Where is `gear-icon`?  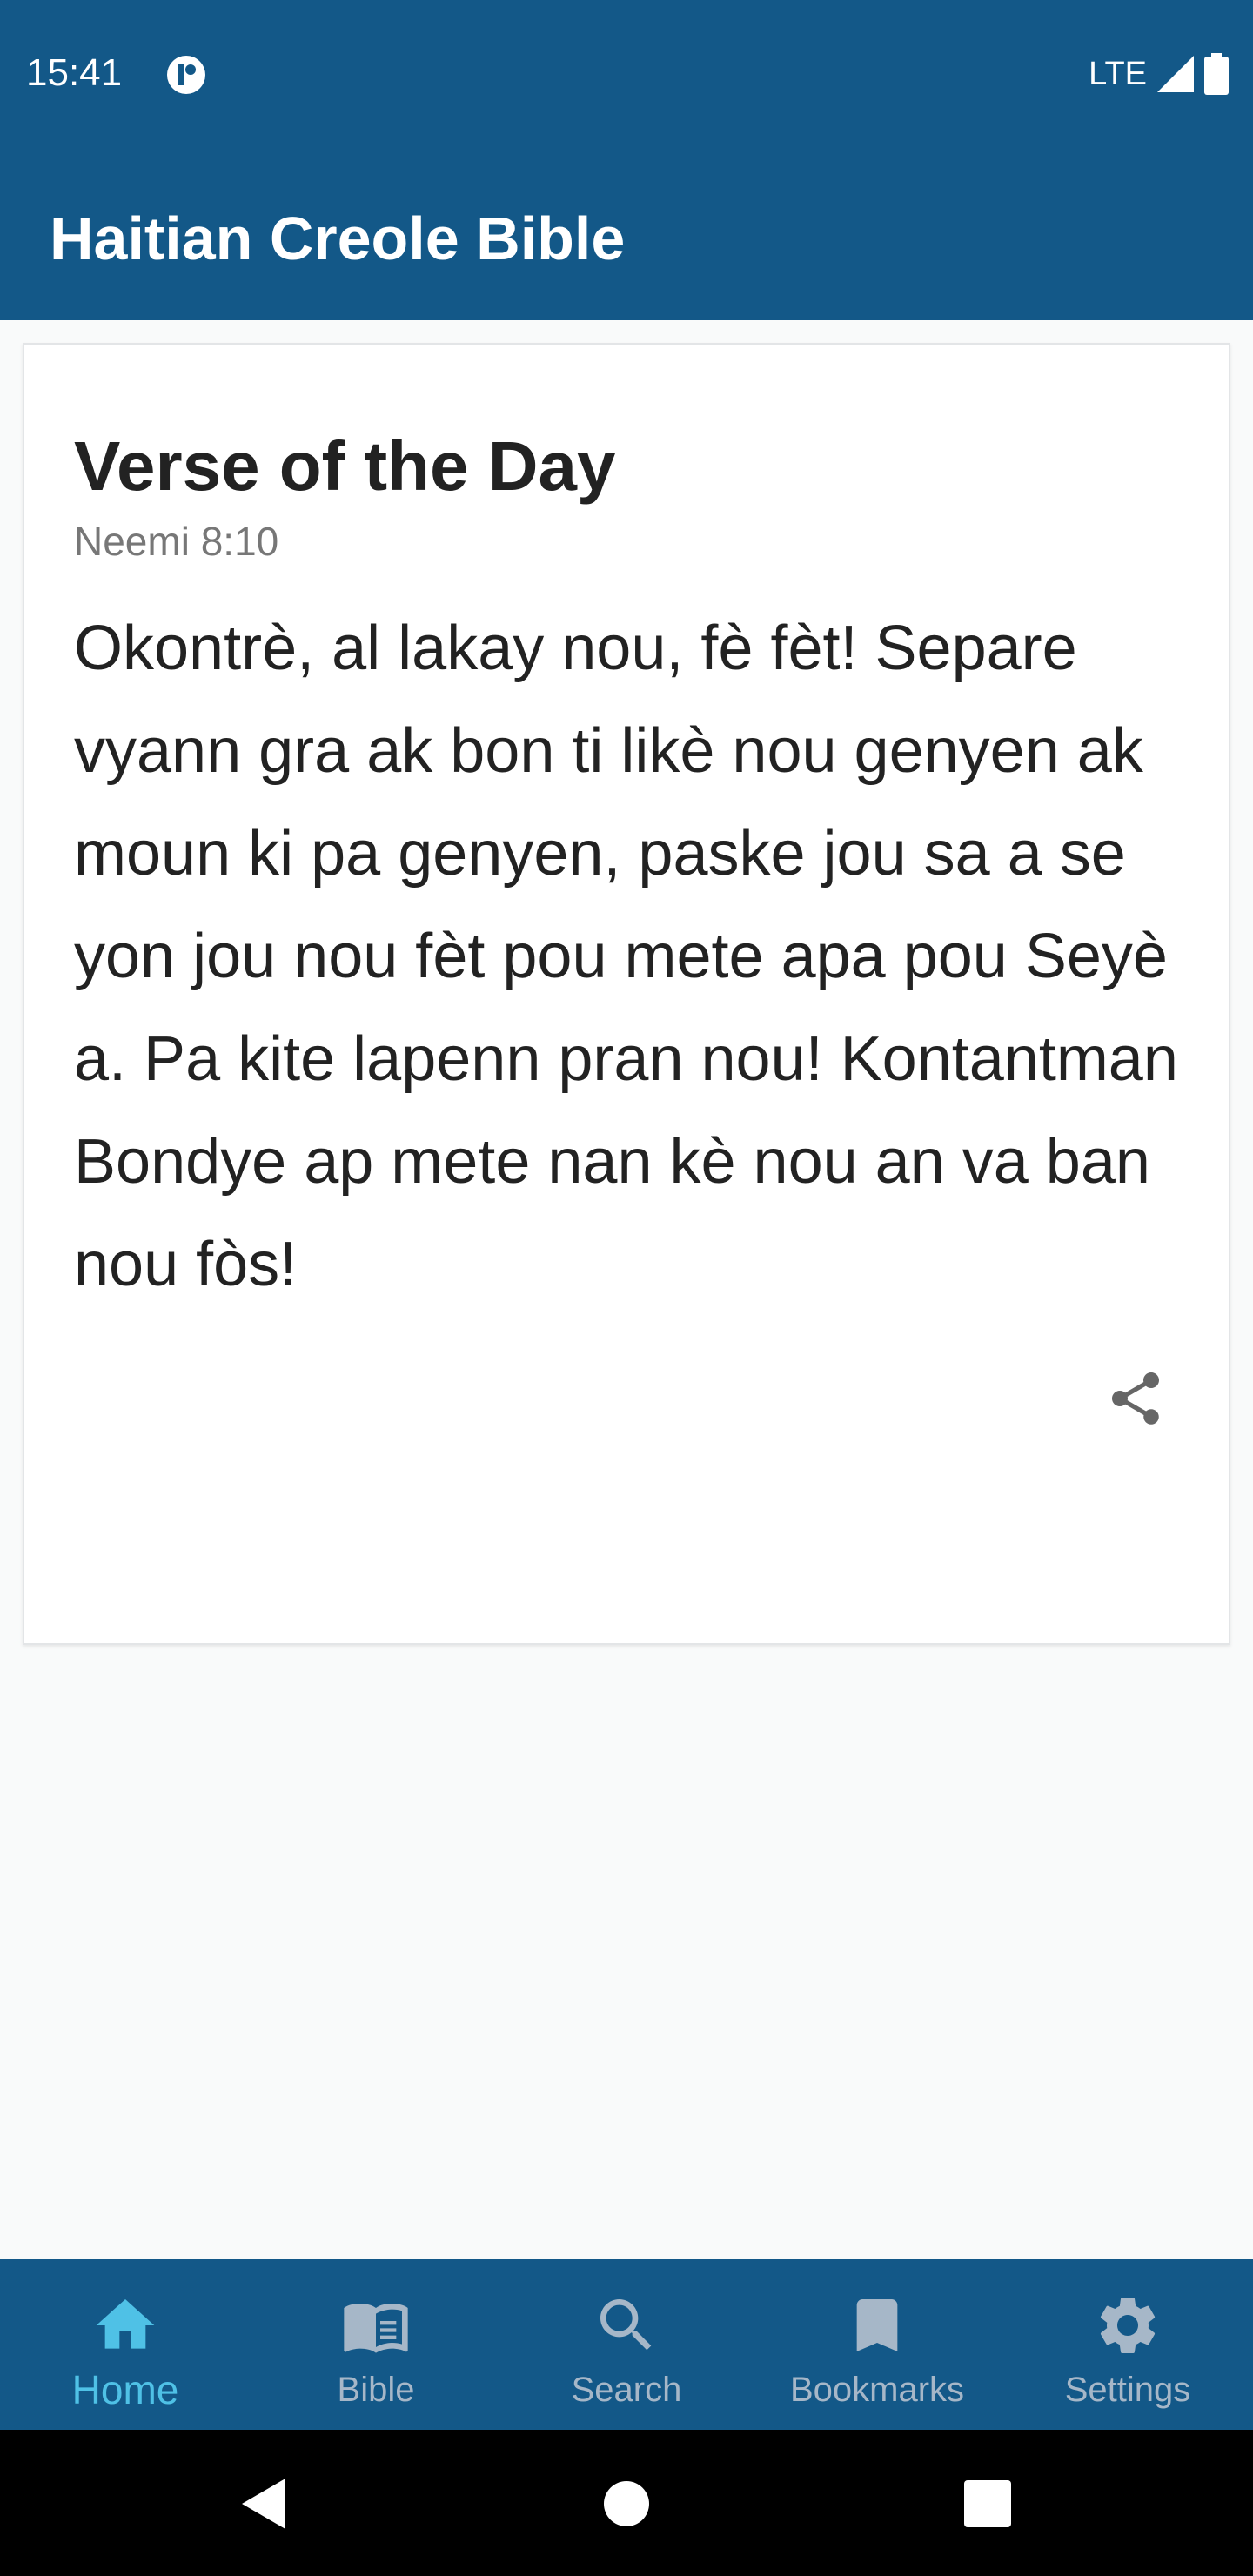
gear-icon is located at coordinates (1128, 2325).